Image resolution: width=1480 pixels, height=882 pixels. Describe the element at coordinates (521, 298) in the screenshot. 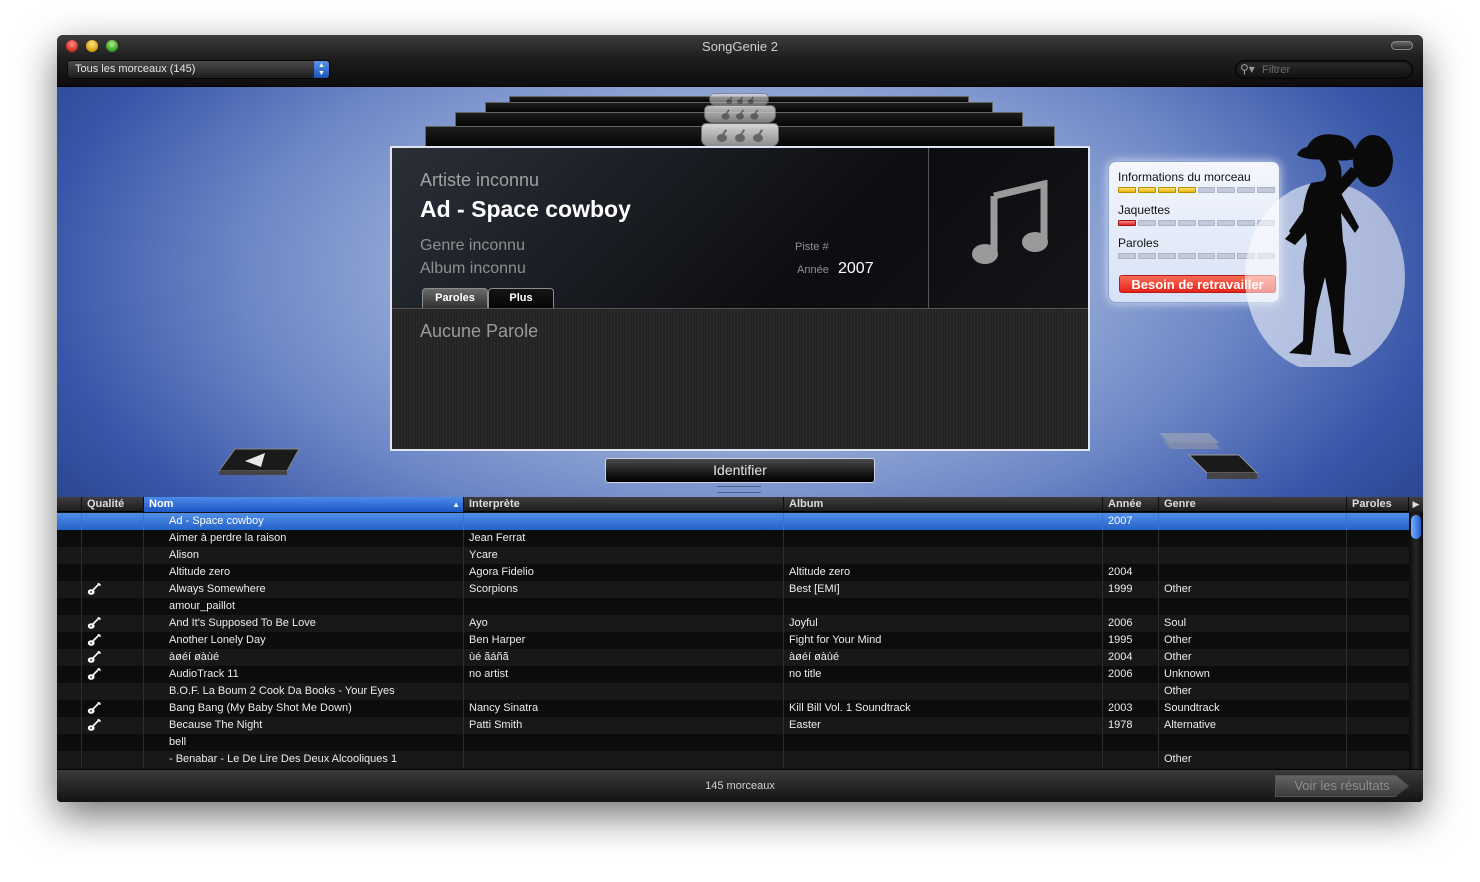

I see `tab-plus: Plus` at that location.